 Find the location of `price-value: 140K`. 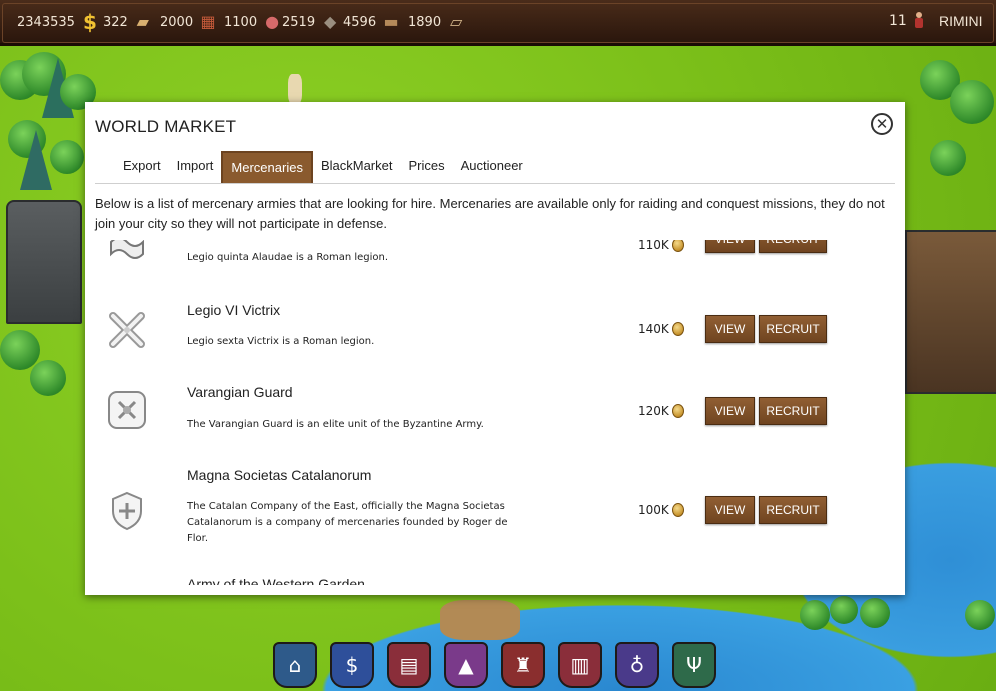

price-value: 140K is located at coordinates (653, 329).